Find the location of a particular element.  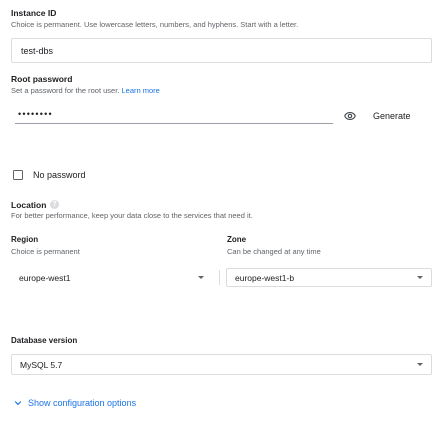

zone-value: europe-west1-b is located at coordinates (265, 277).